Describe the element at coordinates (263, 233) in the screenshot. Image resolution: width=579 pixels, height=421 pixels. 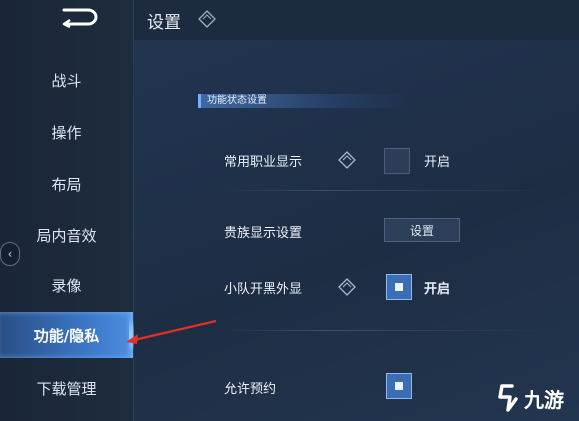
I see `noble-display-label: 贵族显示设置` at that location.